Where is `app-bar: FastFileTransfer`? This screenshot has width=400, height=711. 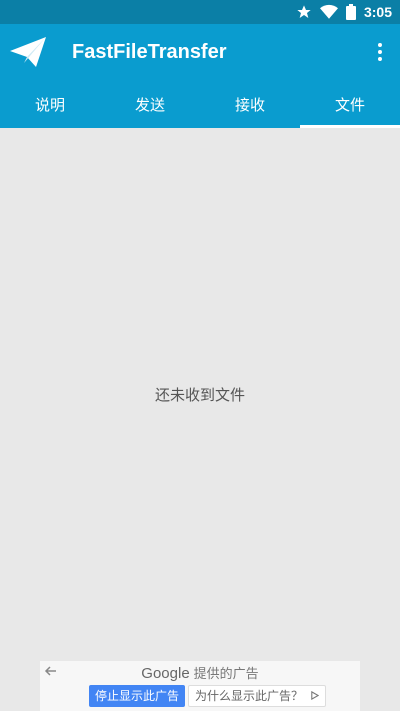
app-bar: FastFileTransfer is located at coordinates (200, 52).